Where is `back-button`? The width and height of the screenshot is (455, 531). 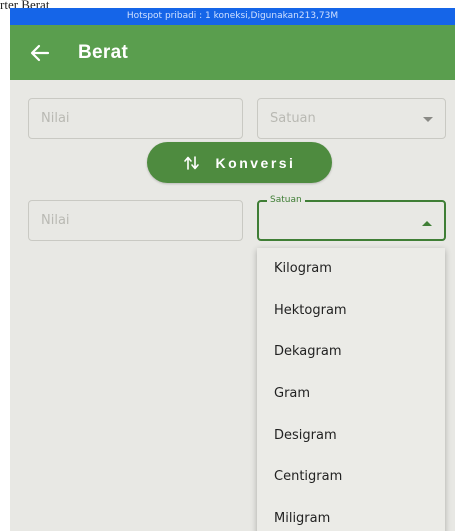
back-button is located at coordinates (40, 53).